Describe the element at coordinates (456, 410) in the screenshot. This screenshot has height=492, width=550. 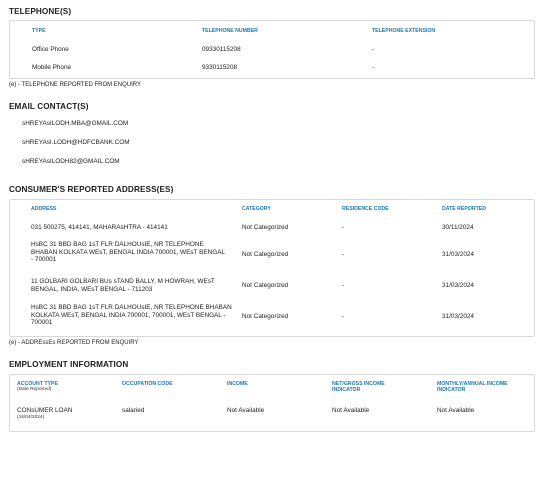
I see `monthly-annual-value: Not Available` at that location.